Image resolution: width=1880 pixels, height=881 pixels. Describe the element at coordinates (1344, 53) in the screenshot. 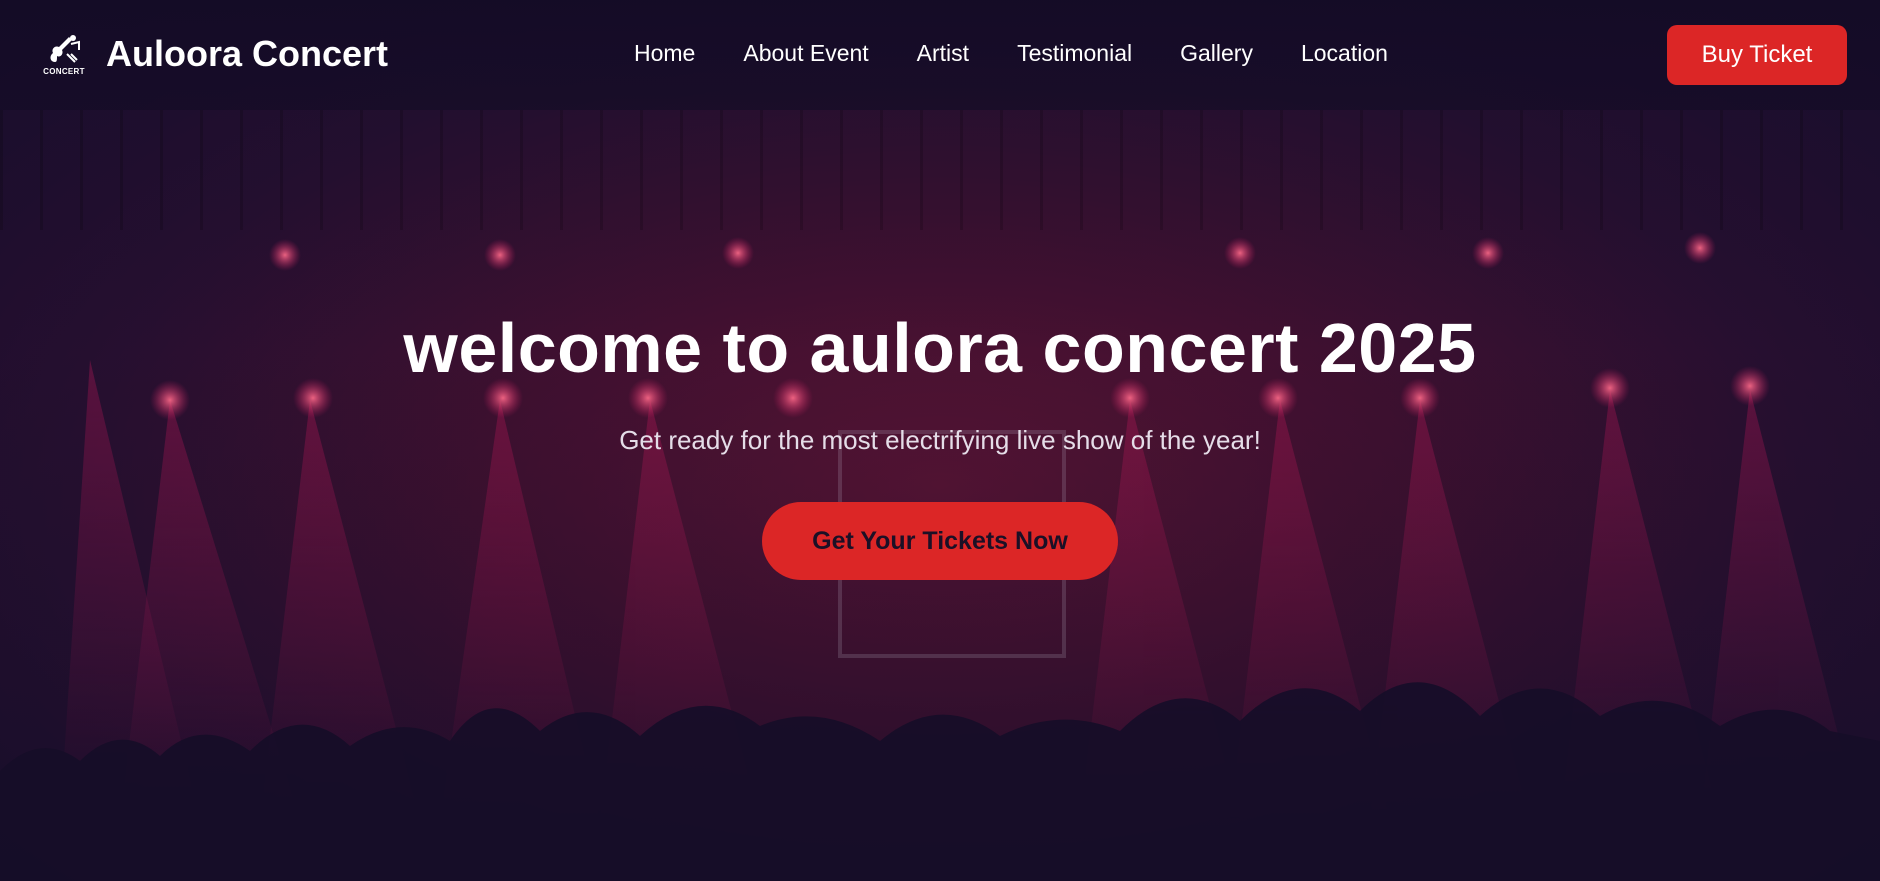

I see `nav-item-location: Location` at that location.